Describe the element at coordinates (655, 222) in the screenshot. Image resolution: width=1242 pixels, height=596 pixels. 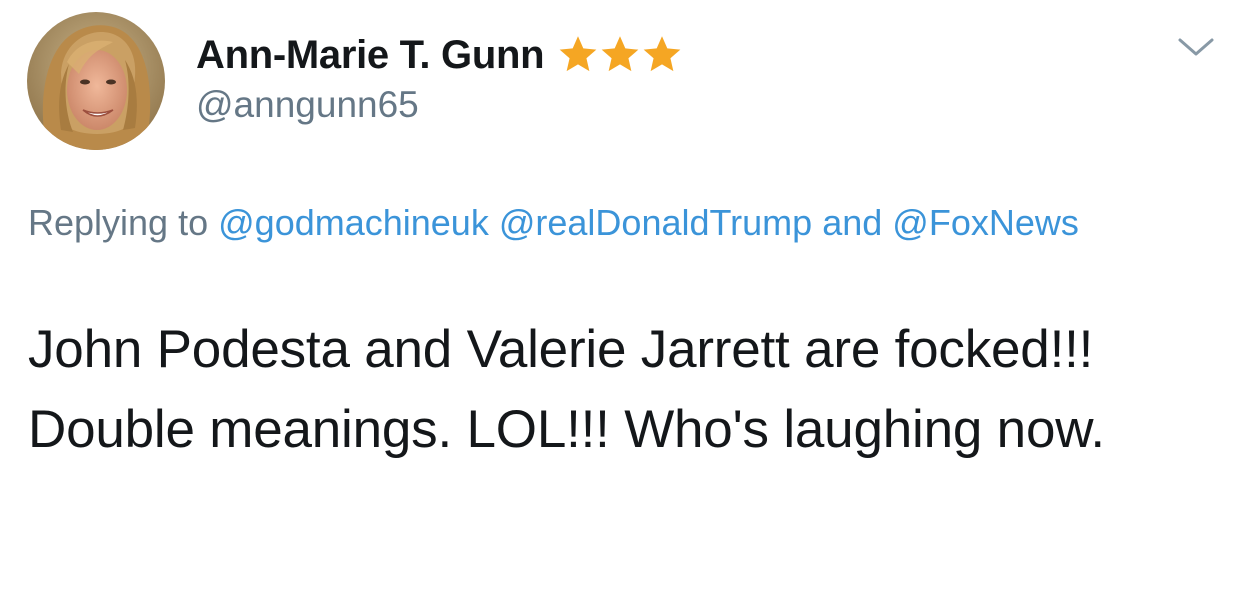
I see `mention-link: @realDonaldTrump` at that location.